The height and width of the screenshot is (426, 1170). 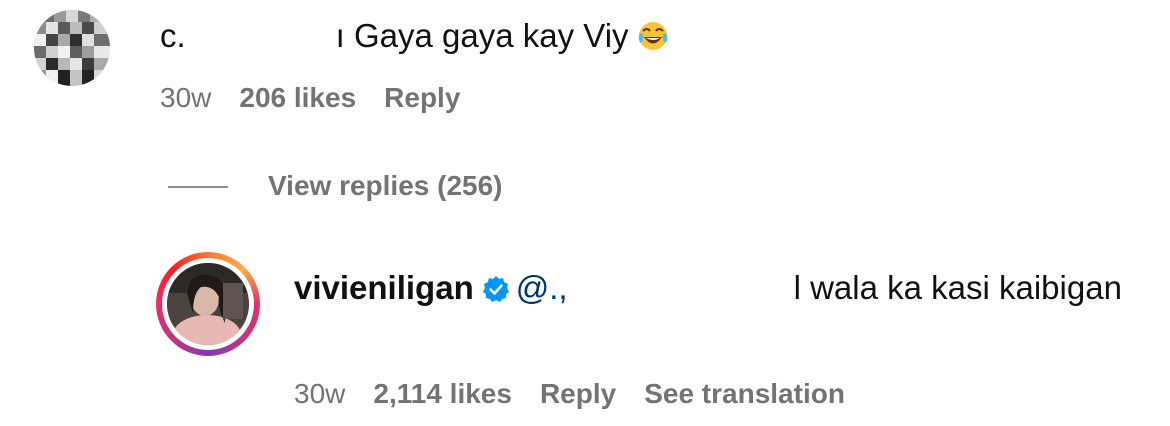 I want to click on see-translation-button: See translation, so click(x=744, y=393).